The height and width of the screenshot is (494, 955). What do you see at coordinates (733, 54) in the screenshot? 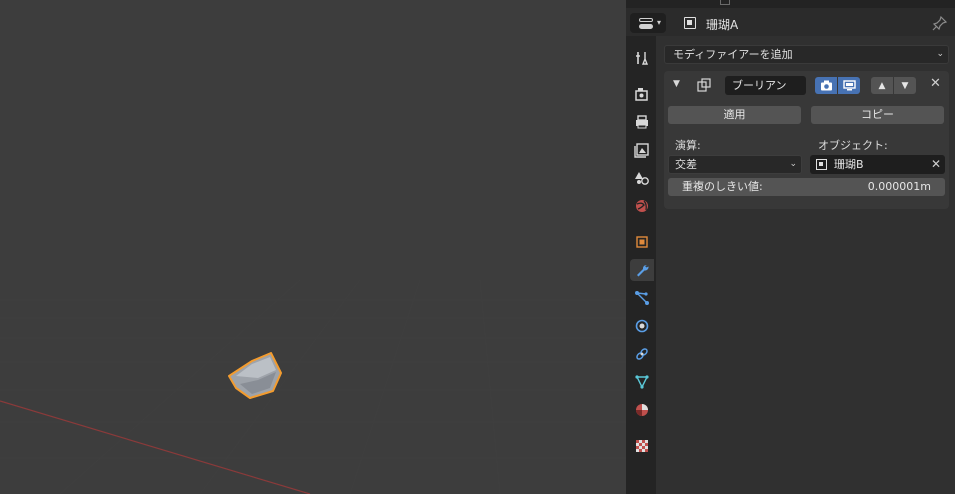
I see `add-modifier-label: モディファイアーを追加` at bounding box center [733, 54].